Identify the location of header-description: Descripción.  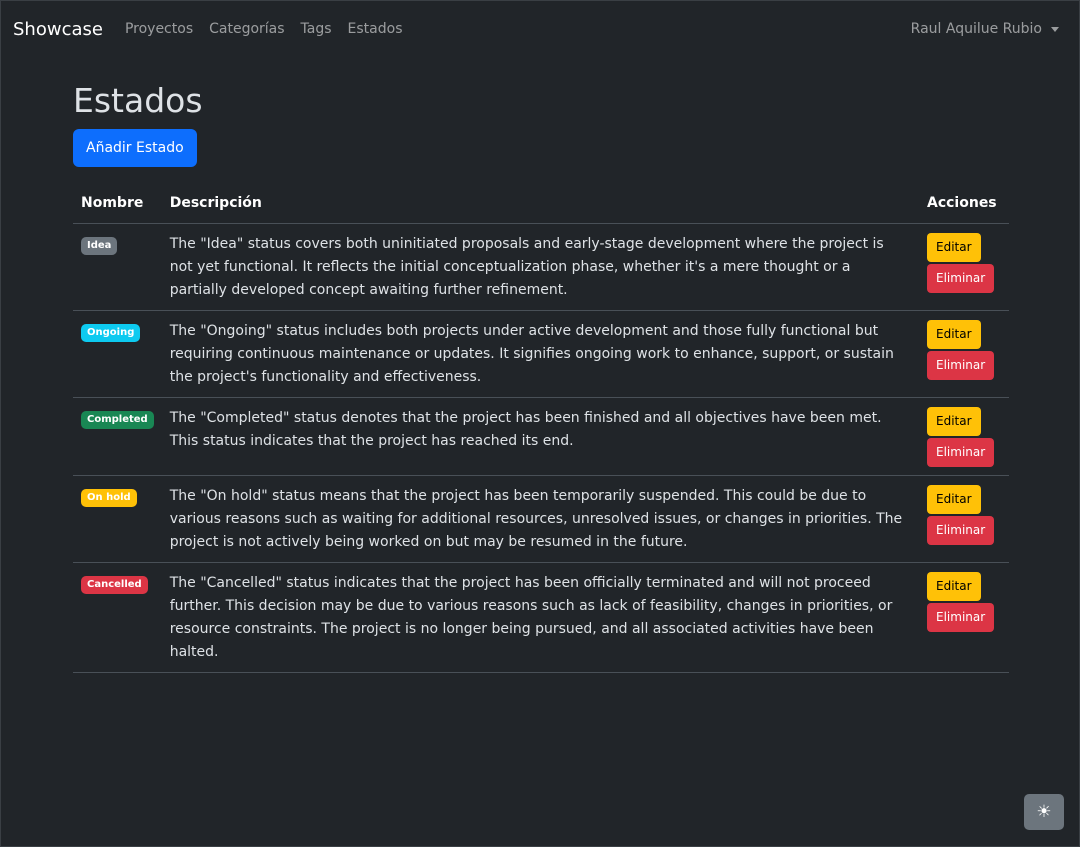
(540, 203).